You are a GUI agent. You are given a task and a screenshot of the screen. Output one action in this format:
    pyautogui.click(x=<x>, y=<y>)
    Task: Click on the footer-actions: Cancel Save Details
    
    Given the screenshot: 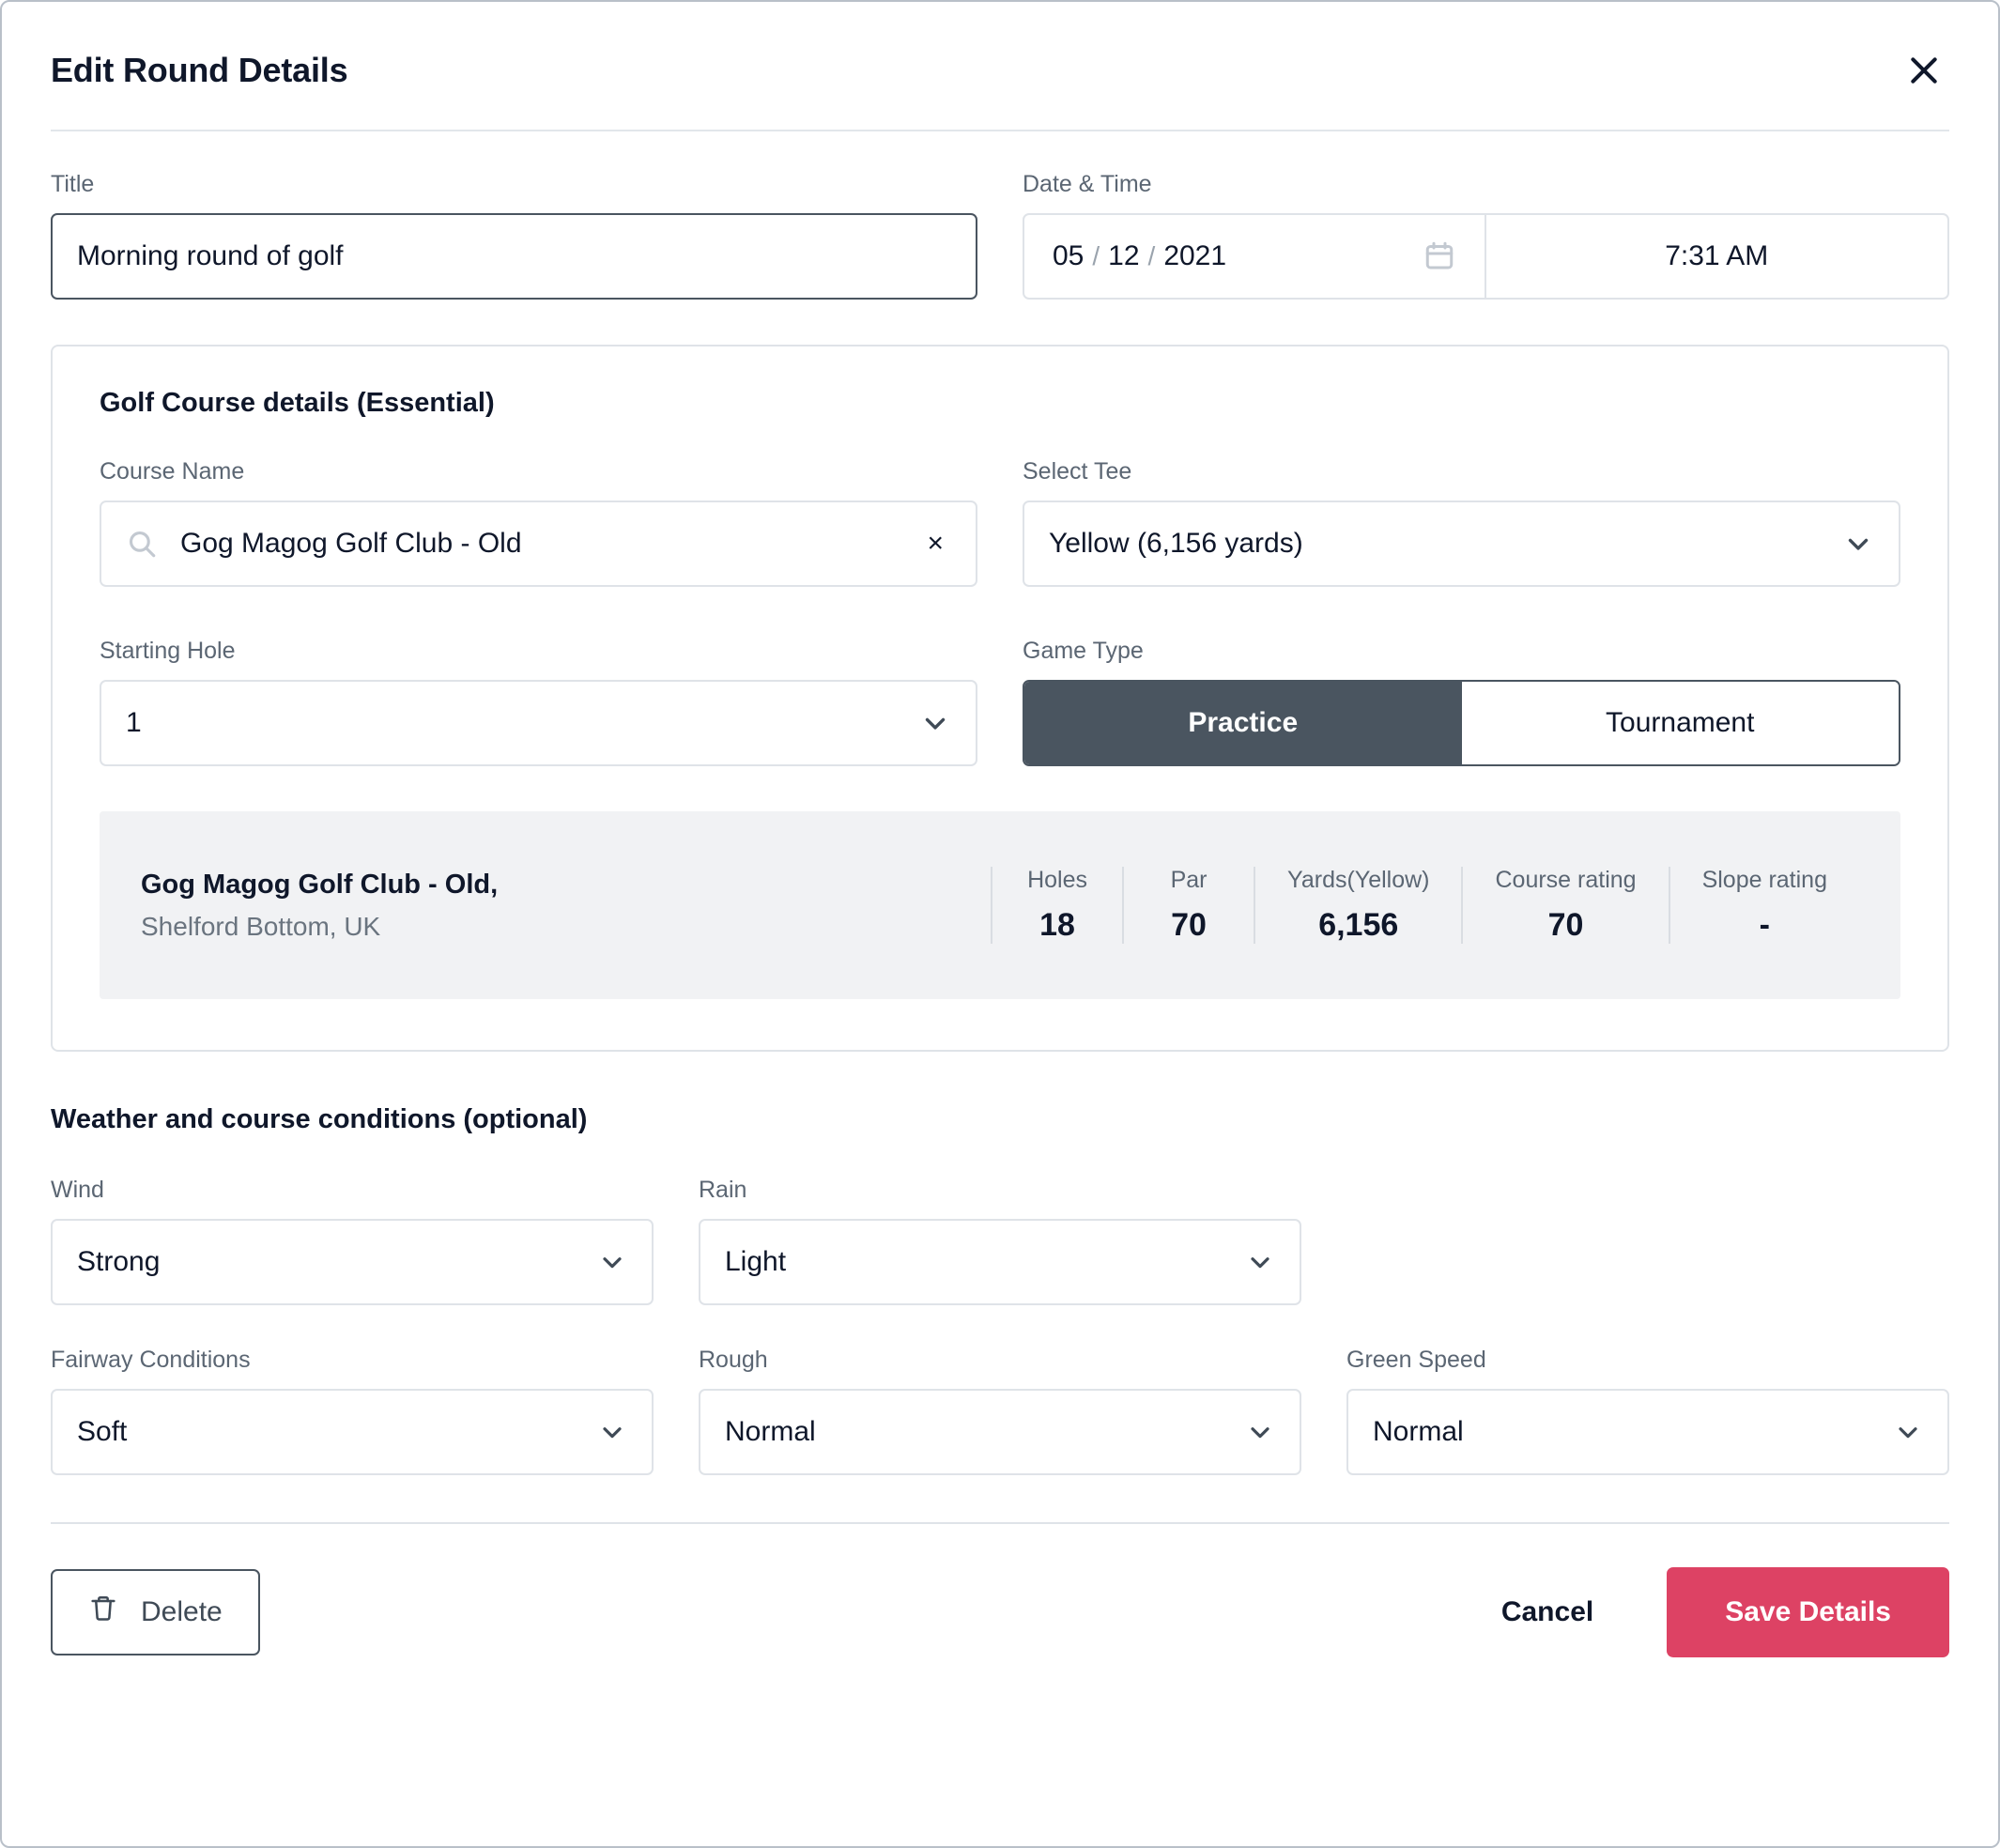 What is the action you would take?
    pyautogui.click(x=1725, y=1612)
    